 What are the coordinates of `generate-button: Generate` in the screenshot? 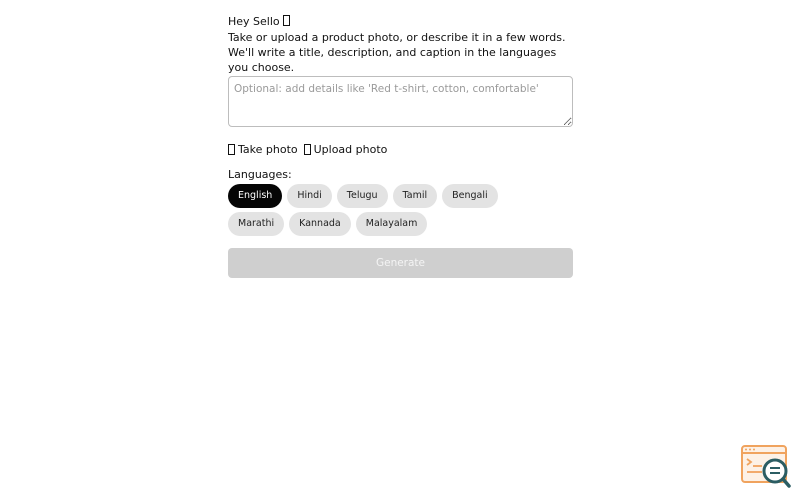 It's located at (400, 263).